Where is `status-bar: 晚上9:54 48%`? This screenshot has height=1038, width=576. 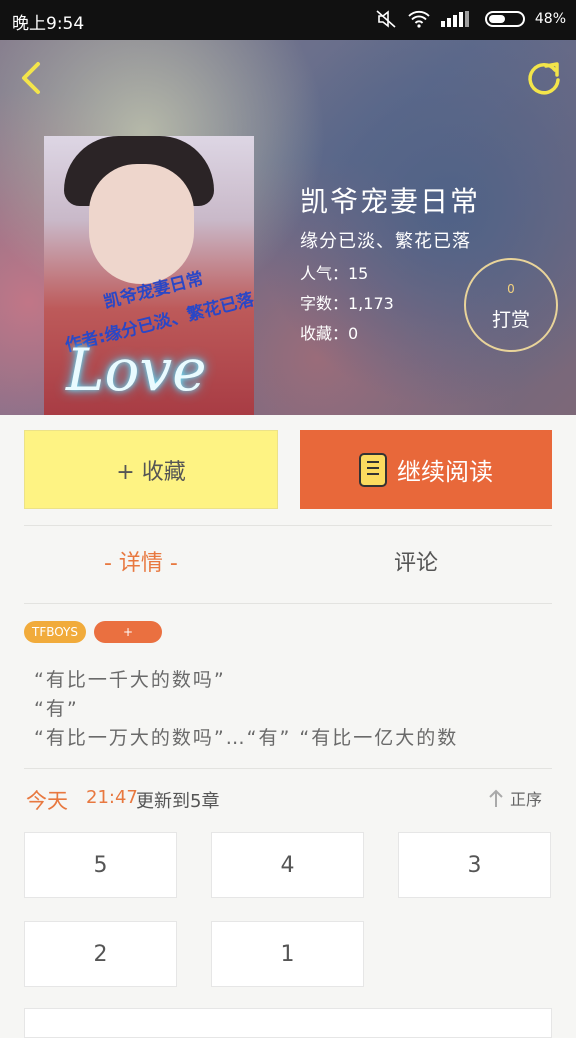 status-bar: 晚上9:54 48% is located at coordinates (288, 20).